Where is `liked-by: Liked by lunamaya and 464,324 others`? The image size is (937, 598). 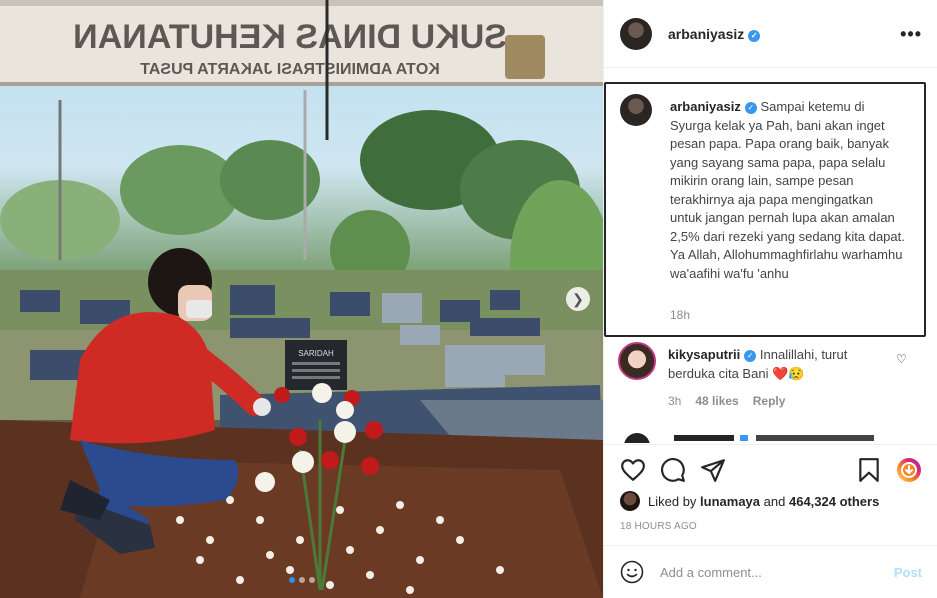
liked-by: Liked by lunamaya and 464,324 others is located at coordinates (749, 501).